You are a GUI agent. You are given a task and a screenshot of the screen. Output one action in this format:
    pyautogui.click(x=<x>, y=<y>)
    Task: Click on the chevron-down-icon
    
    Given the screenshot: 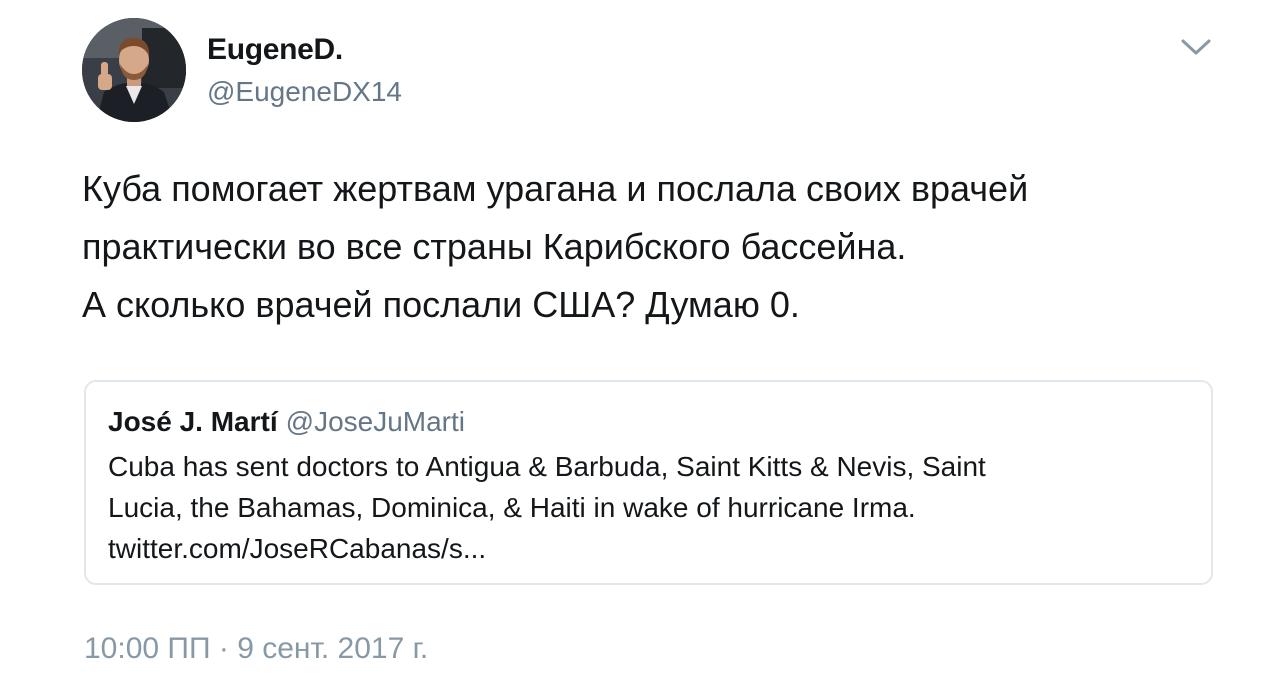 What is the action you would take?
    pyautogui.click(x=1196, y=47)
    